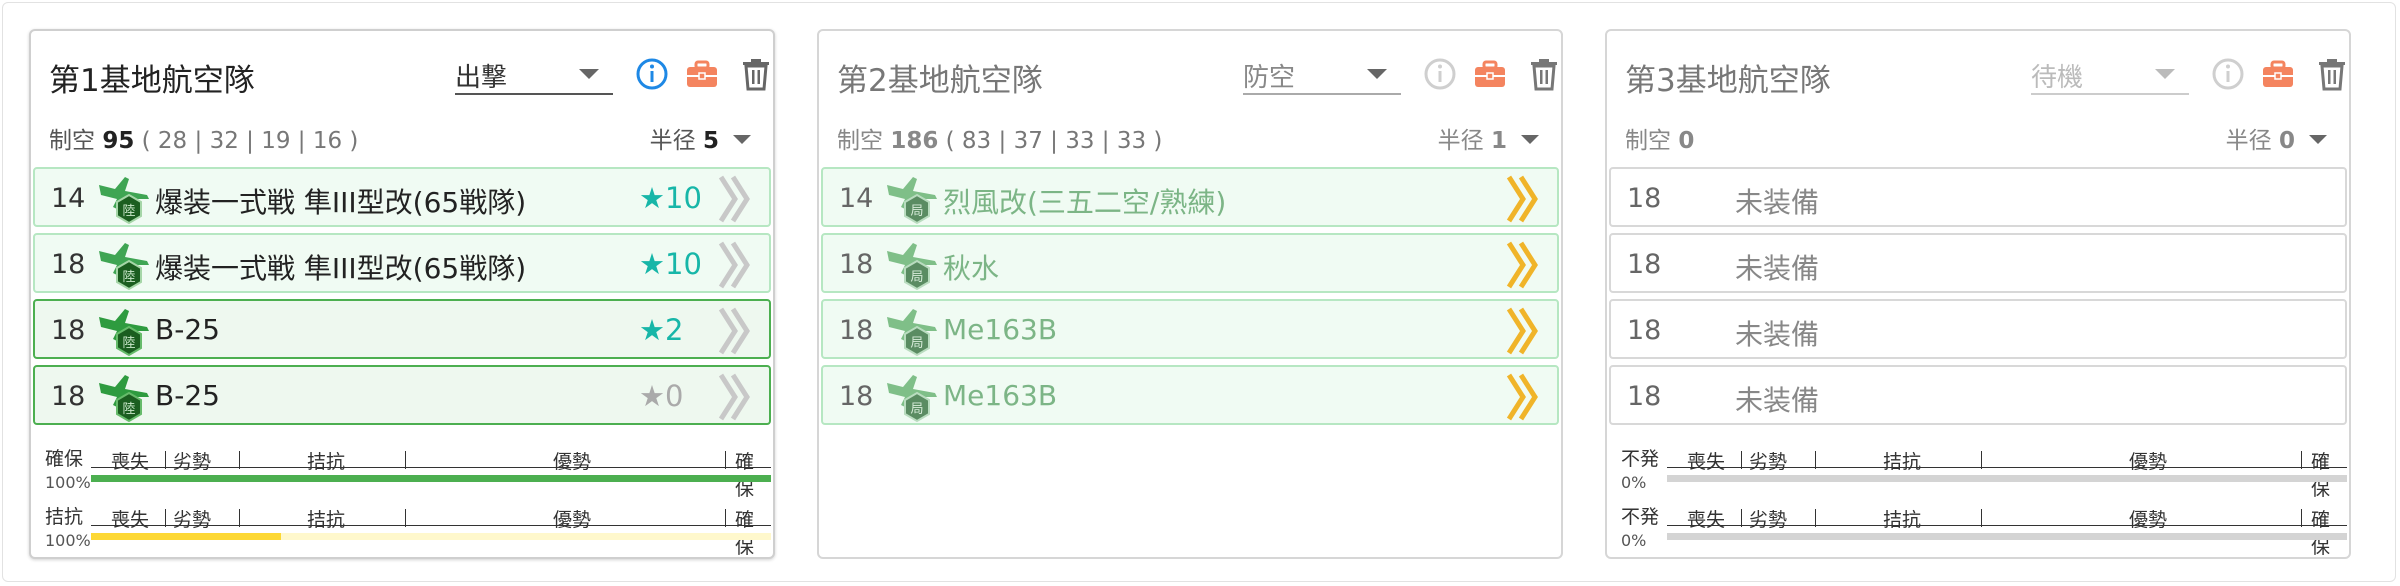 The height and width of the screenshot is (586, 2400). I want to click on mode-select: 待機, so click(2110, 73).